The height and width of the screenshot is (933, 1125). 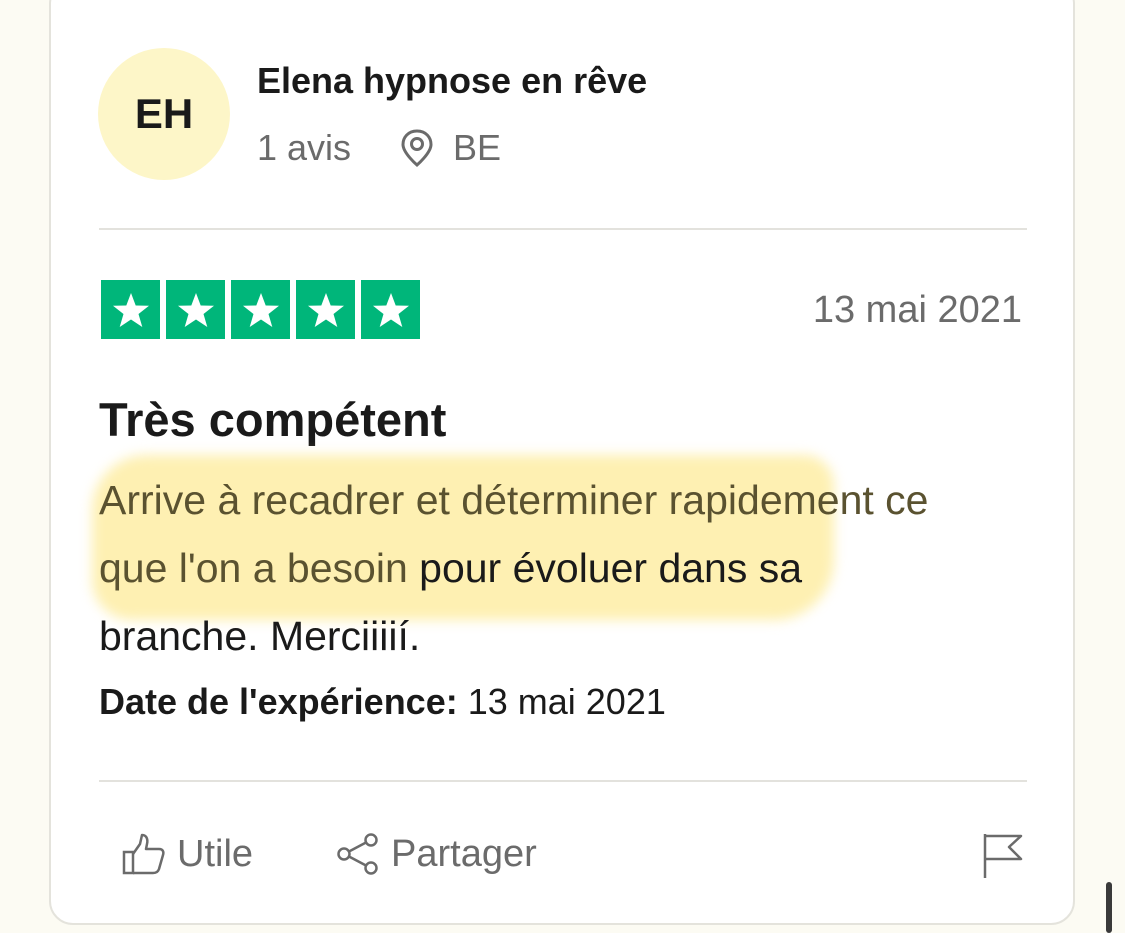 I want to click on footer-divider, so click(x=563, y=781).